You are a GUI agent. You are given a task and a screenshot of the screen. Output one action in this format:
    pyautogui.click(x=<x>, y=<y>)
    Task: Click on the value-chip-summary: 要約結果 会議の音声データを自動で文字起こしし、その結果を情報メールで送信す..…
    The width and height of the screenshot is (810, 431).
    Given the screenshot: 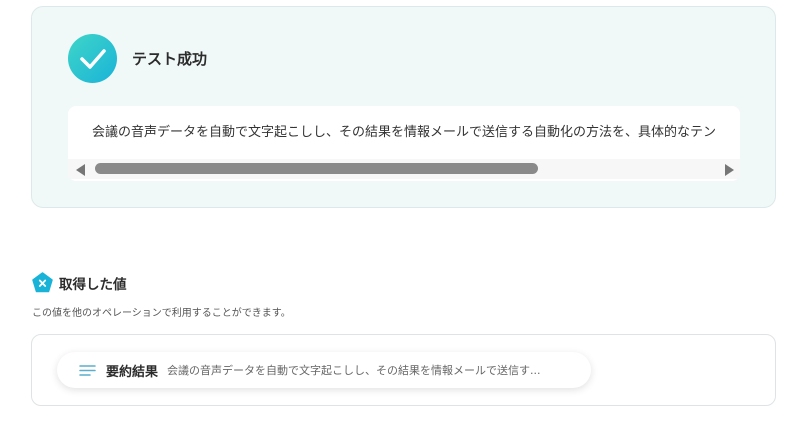 What is the action you would take?
    pyautogui.click(x=324, y=370)
    